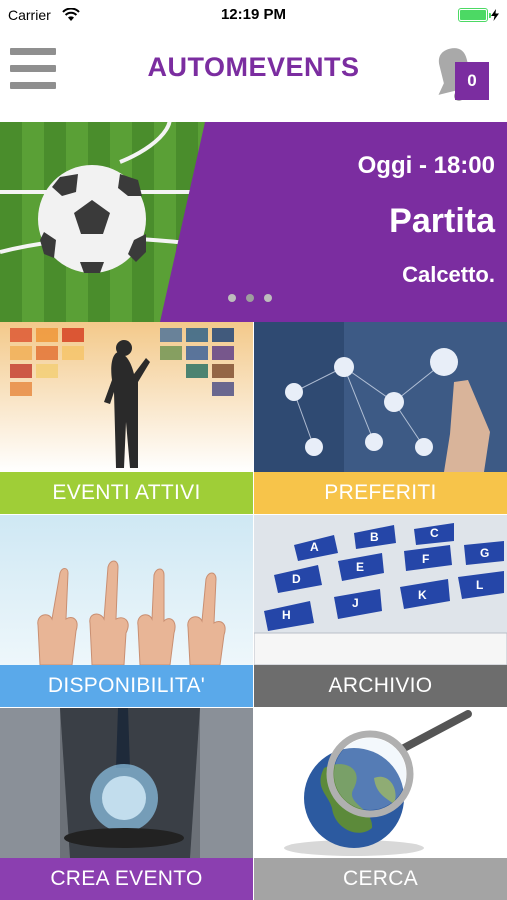 This screenshot has height=900, width=507. I want to click on tile-label: EVENTI ATTIVI, so click(126, 493).